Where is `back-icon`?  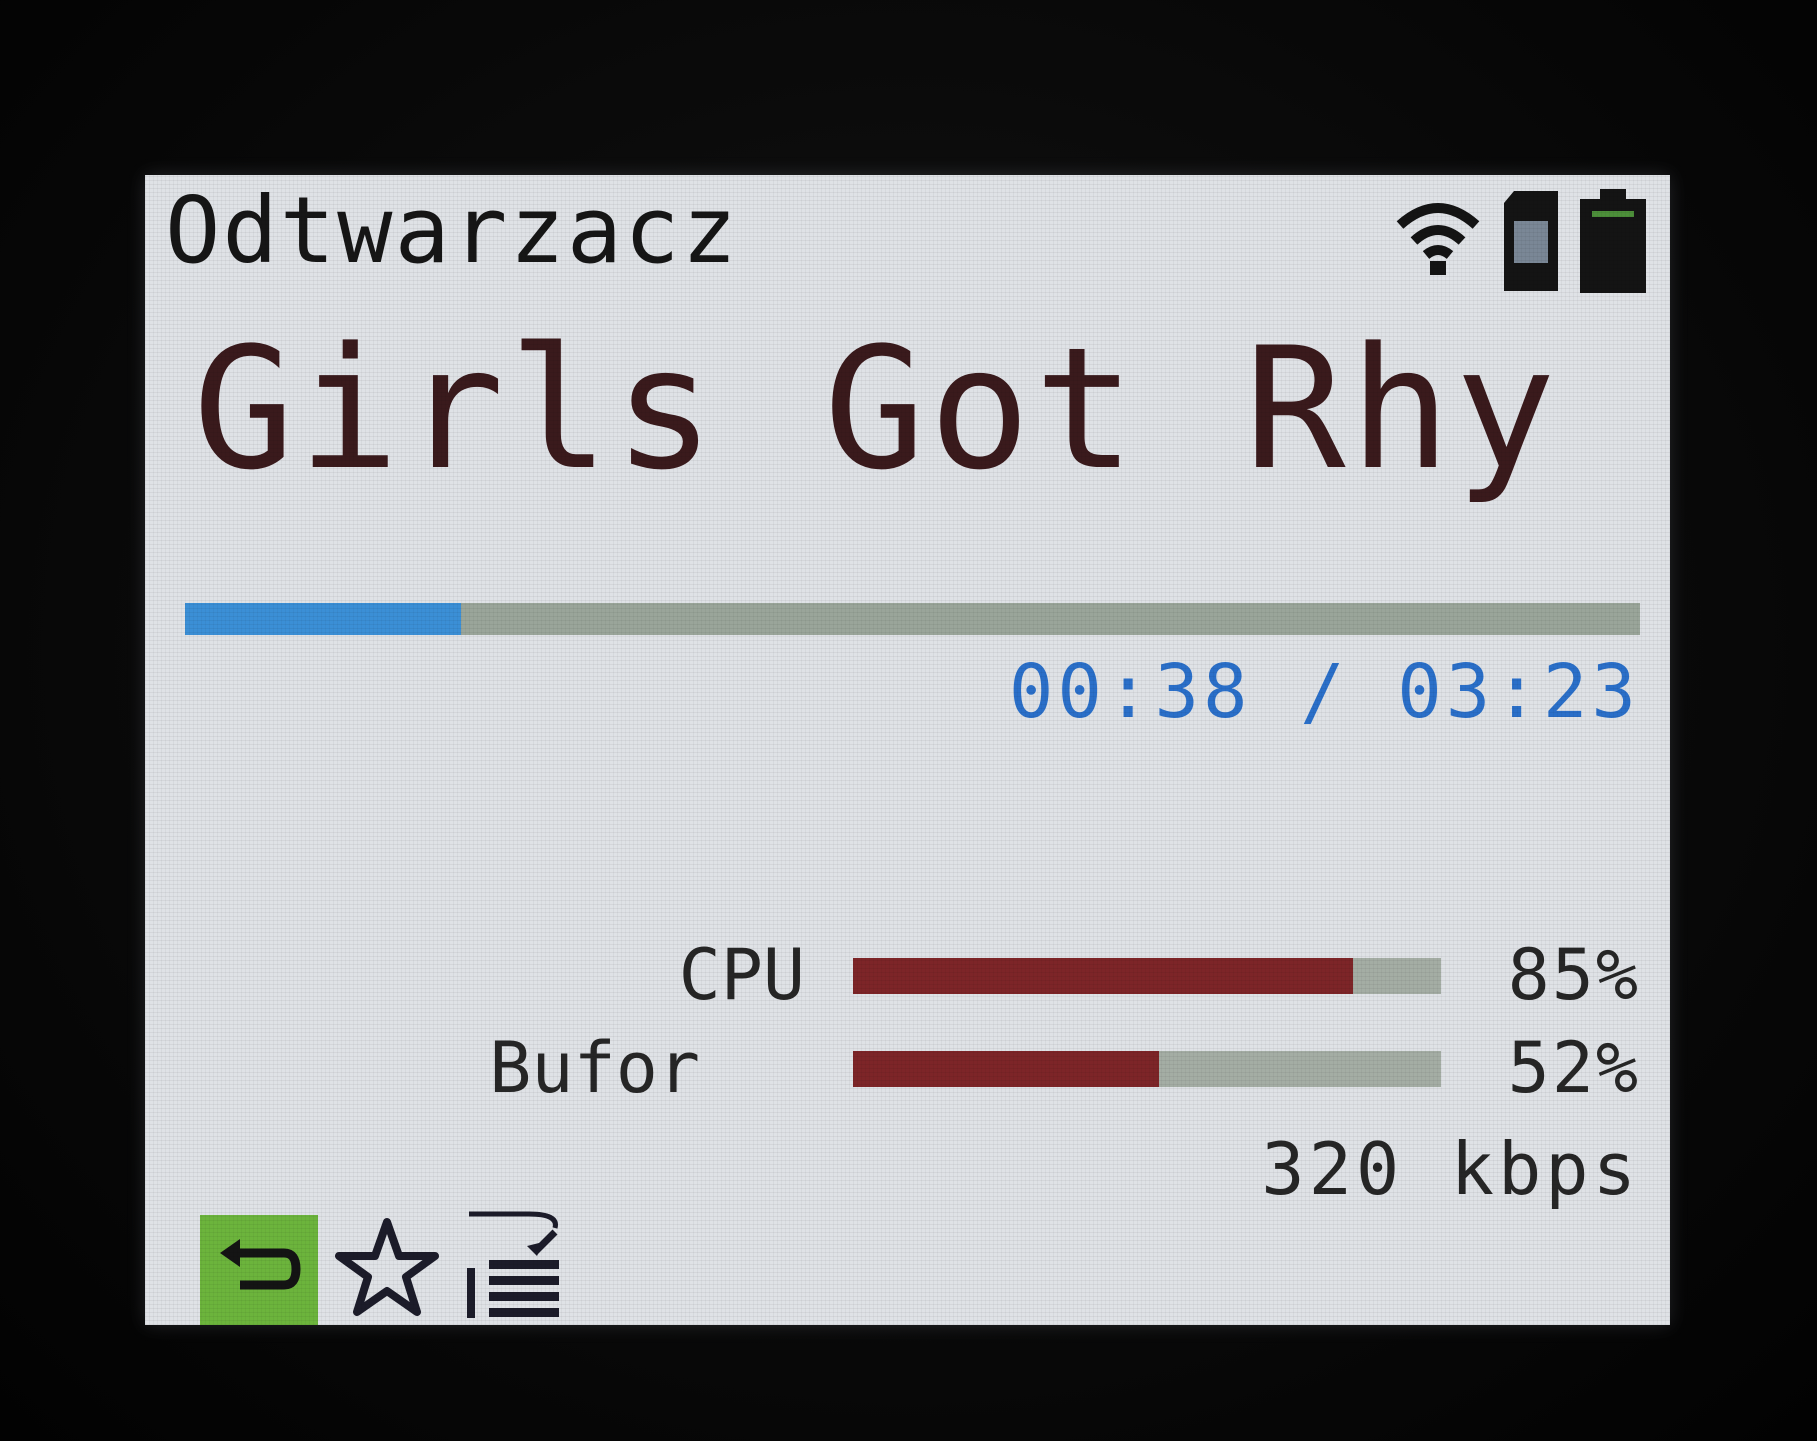
back-icon is located at coordinates (259, 1270).